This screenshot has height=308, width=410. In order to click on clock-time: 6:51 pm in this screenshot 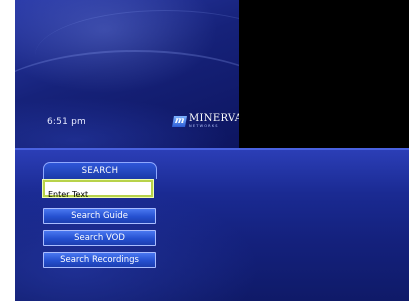, I will do `click(66, 122)`.